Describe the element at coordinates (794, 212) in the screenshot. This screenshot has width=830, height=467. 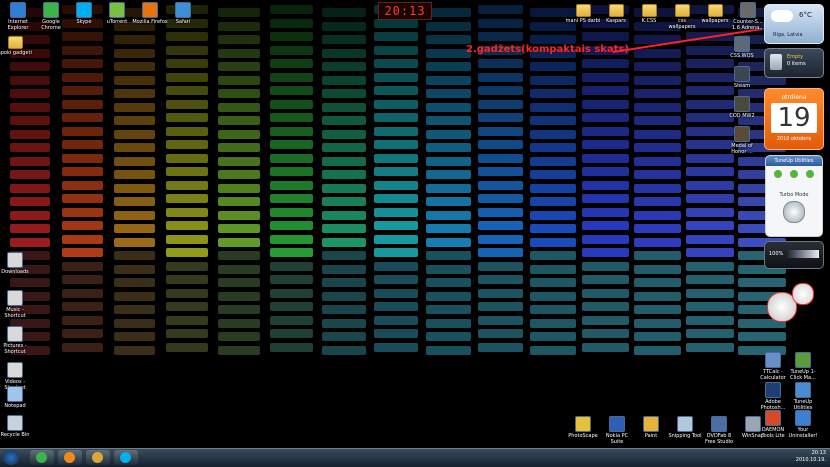
I see `power-toggle-button` at that location.